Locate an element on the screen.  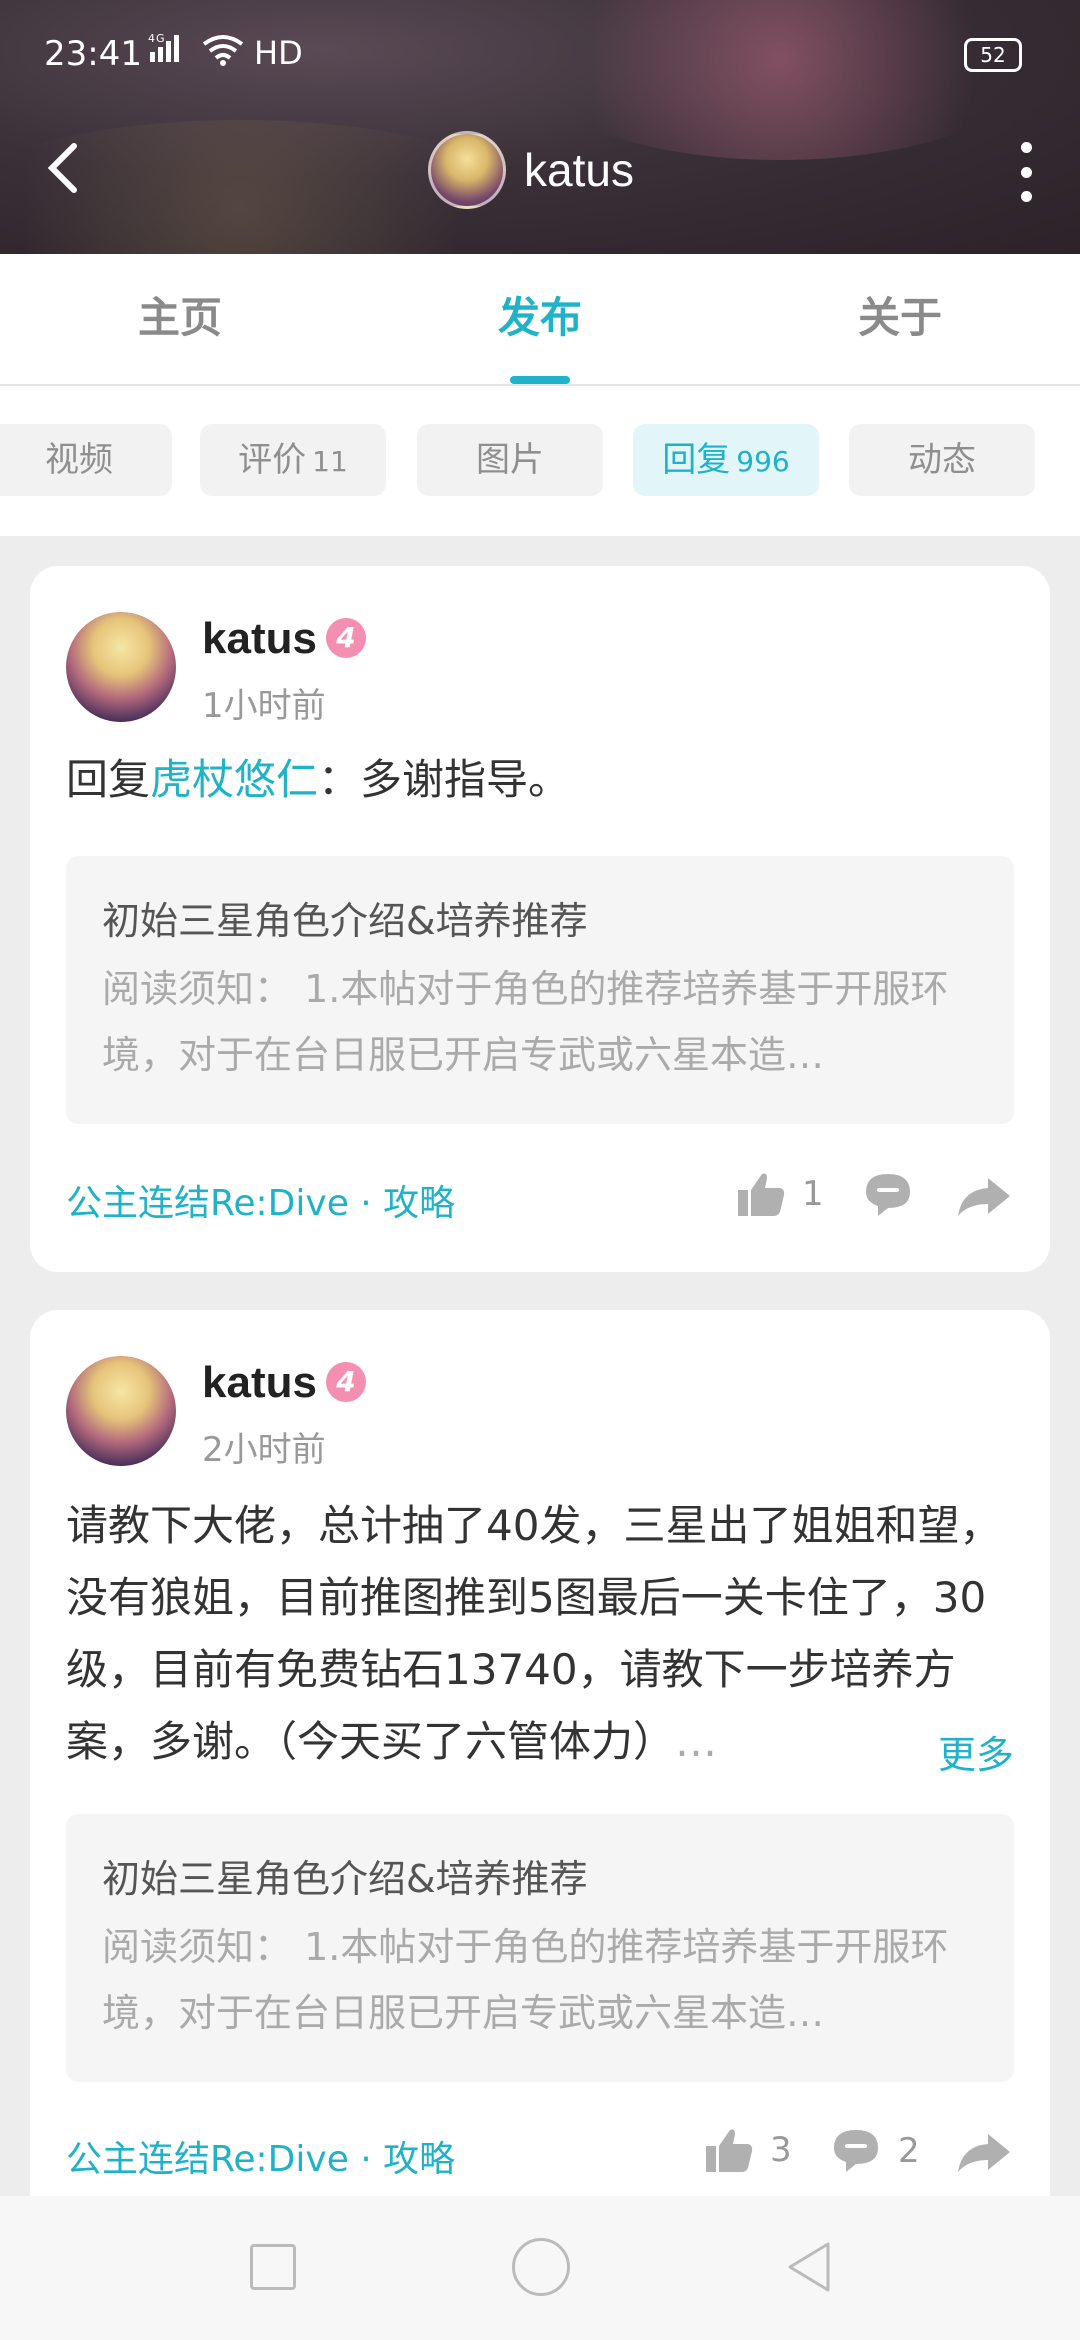
profile-tabs: 主页 发布 关于 is located at coordinates (540, 320).